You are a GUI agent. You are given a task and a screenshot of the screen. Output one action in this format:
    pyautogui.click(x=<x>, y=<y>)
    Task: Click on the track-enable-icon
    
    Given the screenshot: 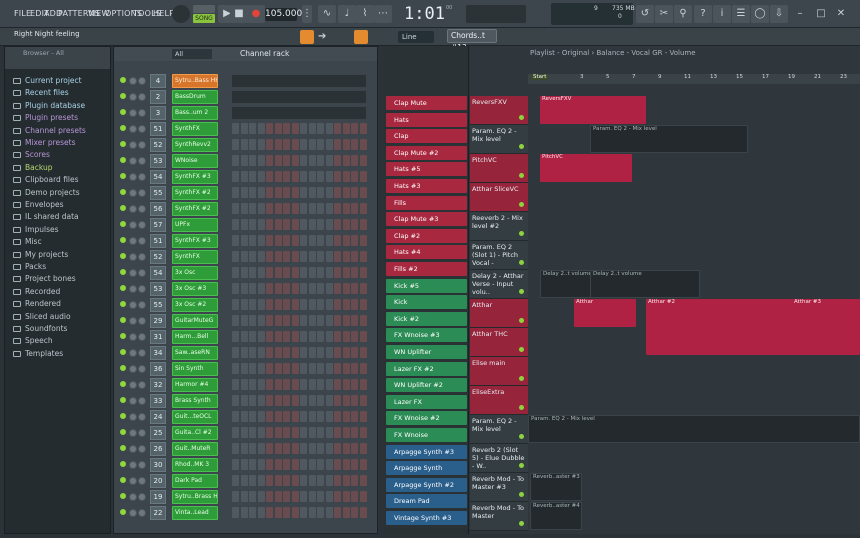 What is the action you would take?
    pyautogui.click(x=521, y=204)
    